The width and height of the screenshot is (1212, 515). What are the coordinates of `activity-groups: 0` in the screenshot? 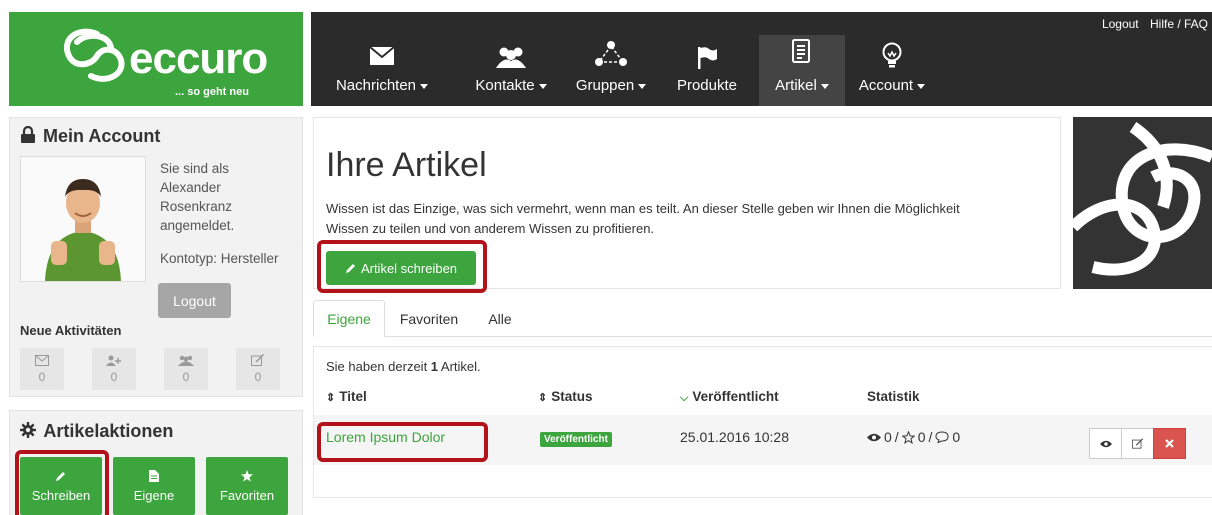 It's located at (186, 369).